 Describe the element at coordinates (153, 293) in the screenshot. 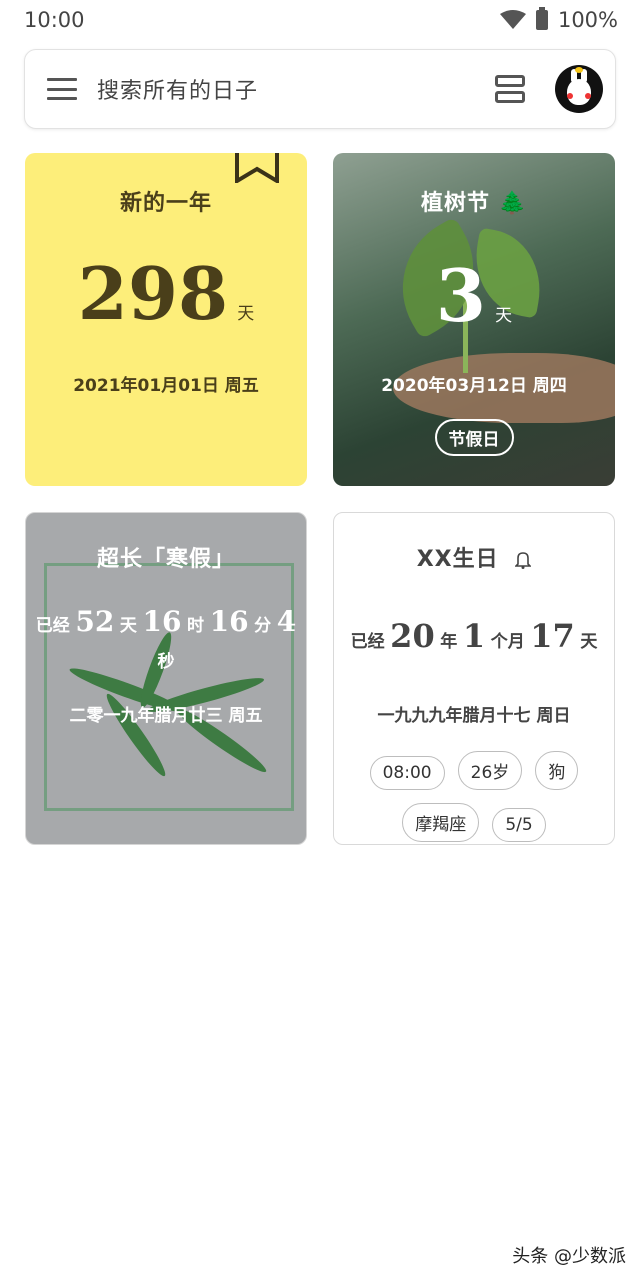

I see `day-count: 298` at that location.